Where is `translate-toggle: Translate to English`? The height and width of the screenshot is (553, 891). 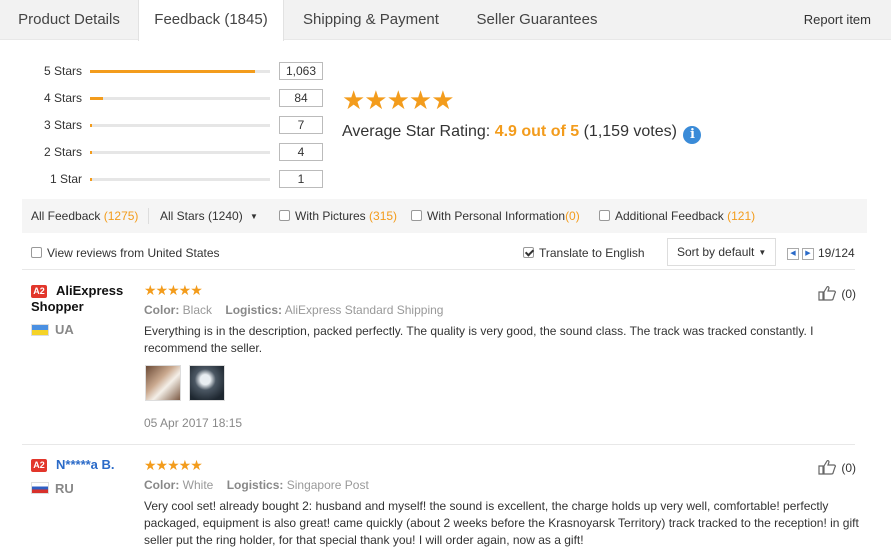 translate-toggle: Translate to English is located at coordinates (584, 253).